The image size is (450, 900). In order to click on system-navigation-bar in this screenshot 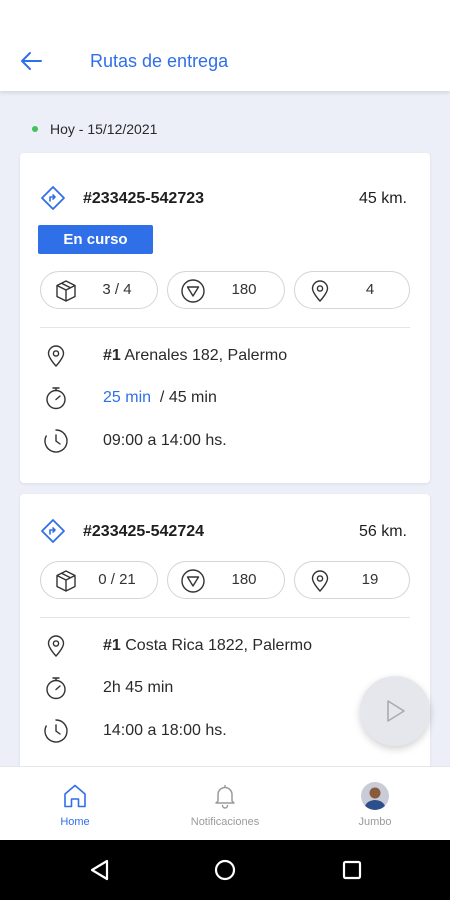, I will do `click(225, 870)`.